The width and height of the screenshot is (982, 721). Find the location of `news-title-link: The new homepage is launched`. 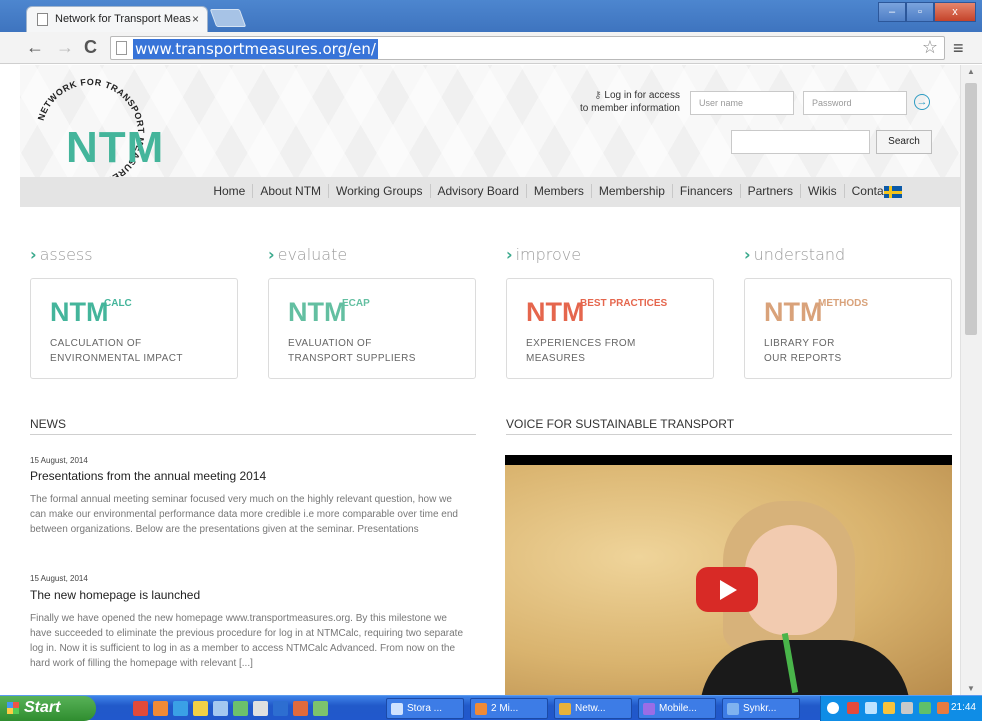

news-title-link: The new homepage is launched is located at coordinates (115, 595).